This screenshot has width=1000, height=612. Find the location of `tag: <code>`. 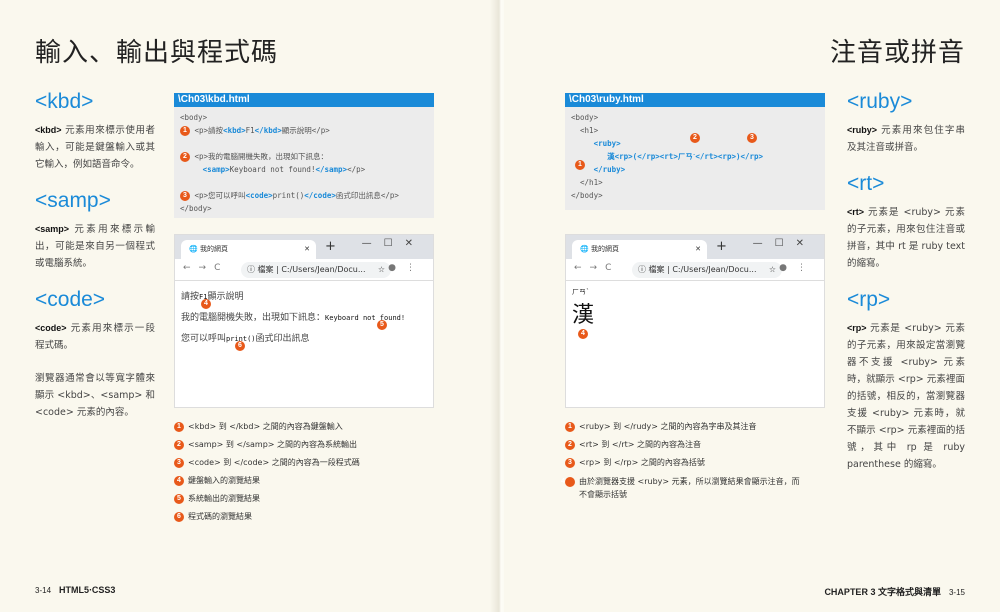

tag: <code> is located at coordinates (51, 328).